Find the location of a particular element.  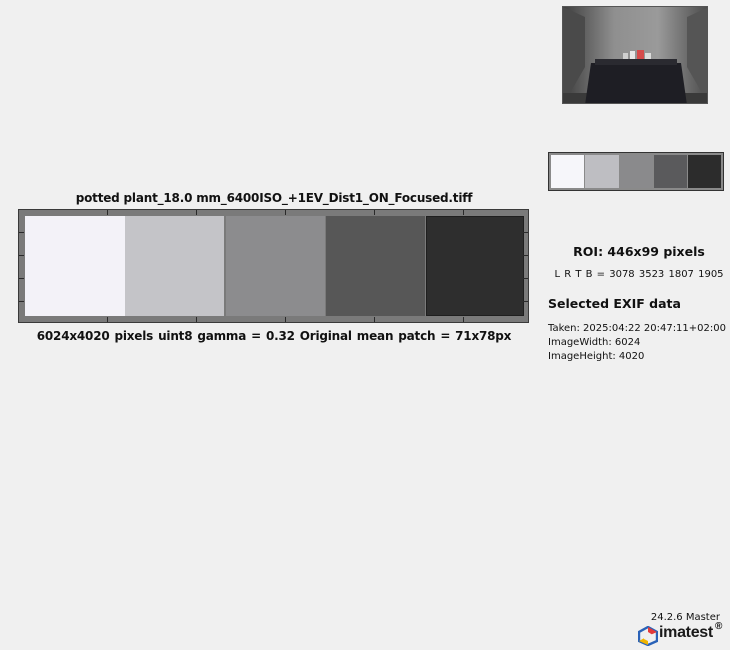

scene-thumbnail-image is located at coordinates (635, 55).